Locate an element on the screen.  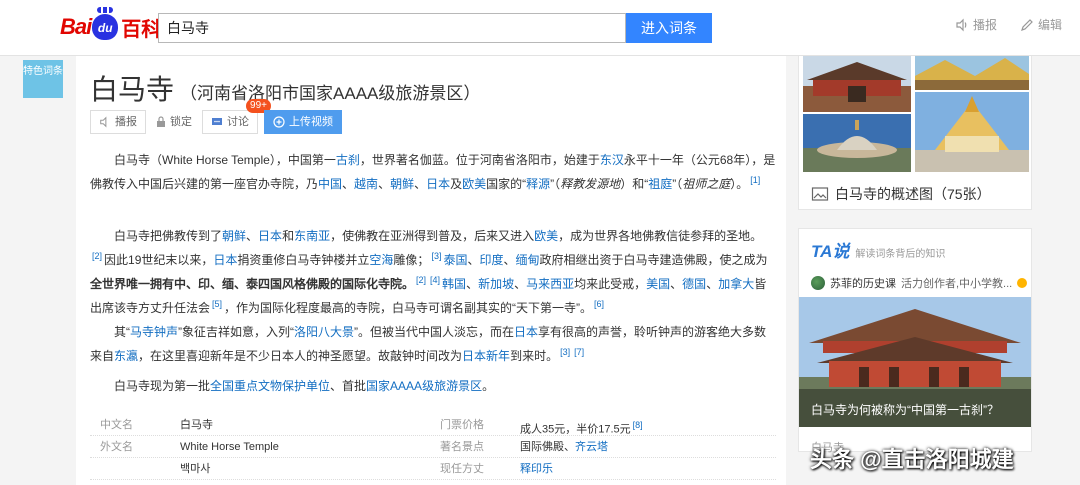
entry-toolbar: 播报 锁定 讨论 99+ 上传视频 is located at coordinates (216, 116).